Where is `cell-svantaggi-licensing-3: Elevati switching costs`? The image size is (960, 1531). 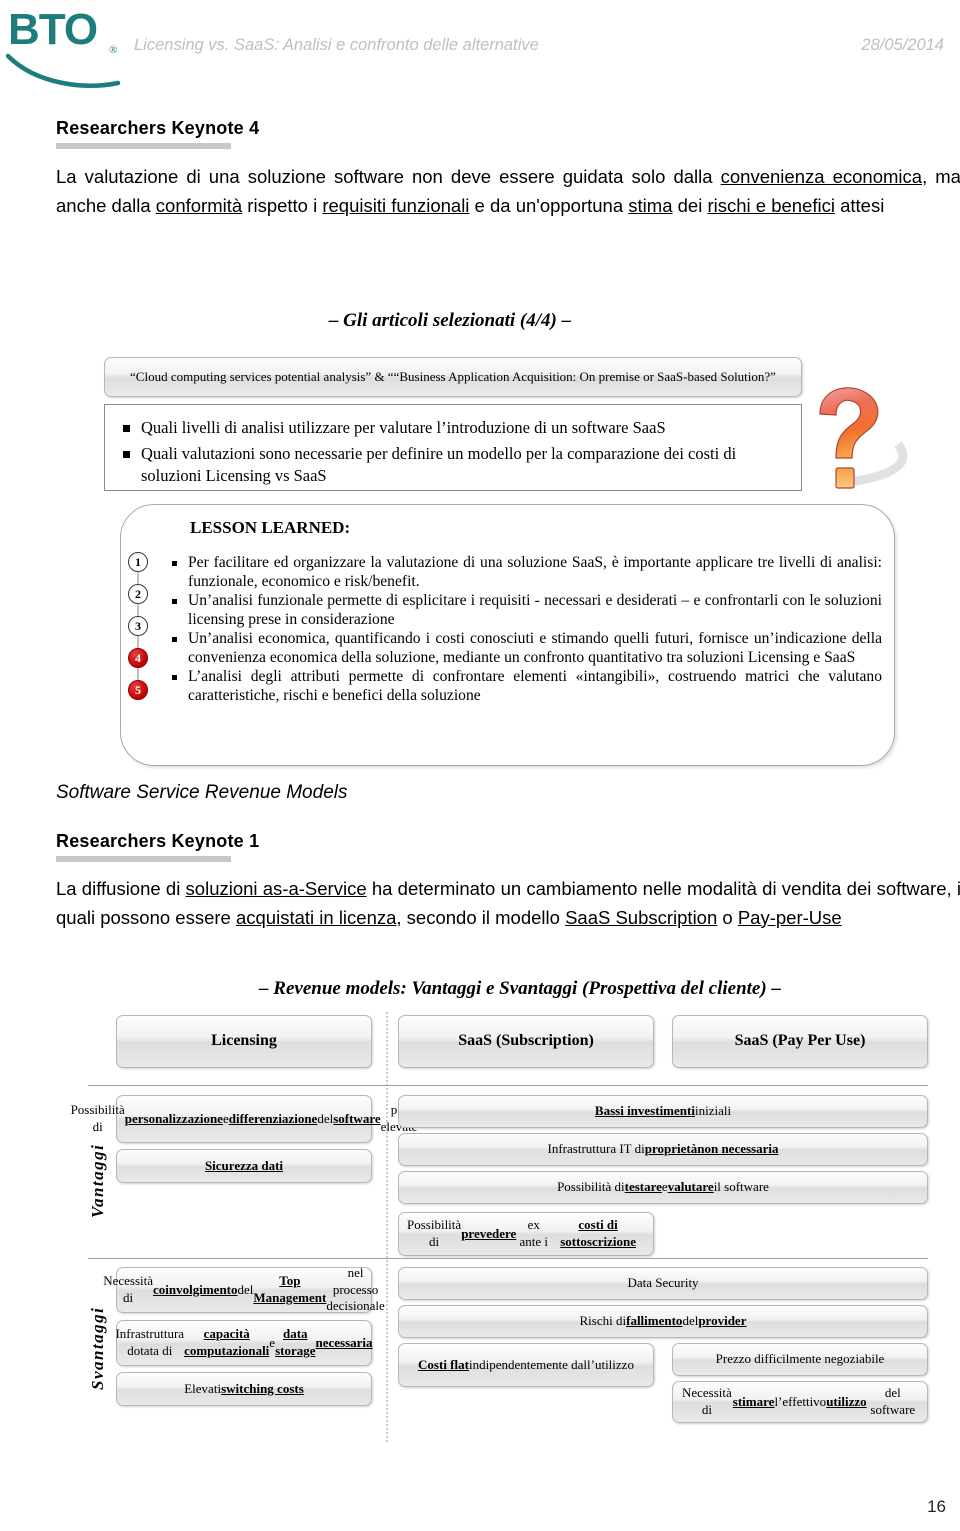 cell-svantaggi-licensing-3: Elevati switching costs is located at coordinates (244, 1389).